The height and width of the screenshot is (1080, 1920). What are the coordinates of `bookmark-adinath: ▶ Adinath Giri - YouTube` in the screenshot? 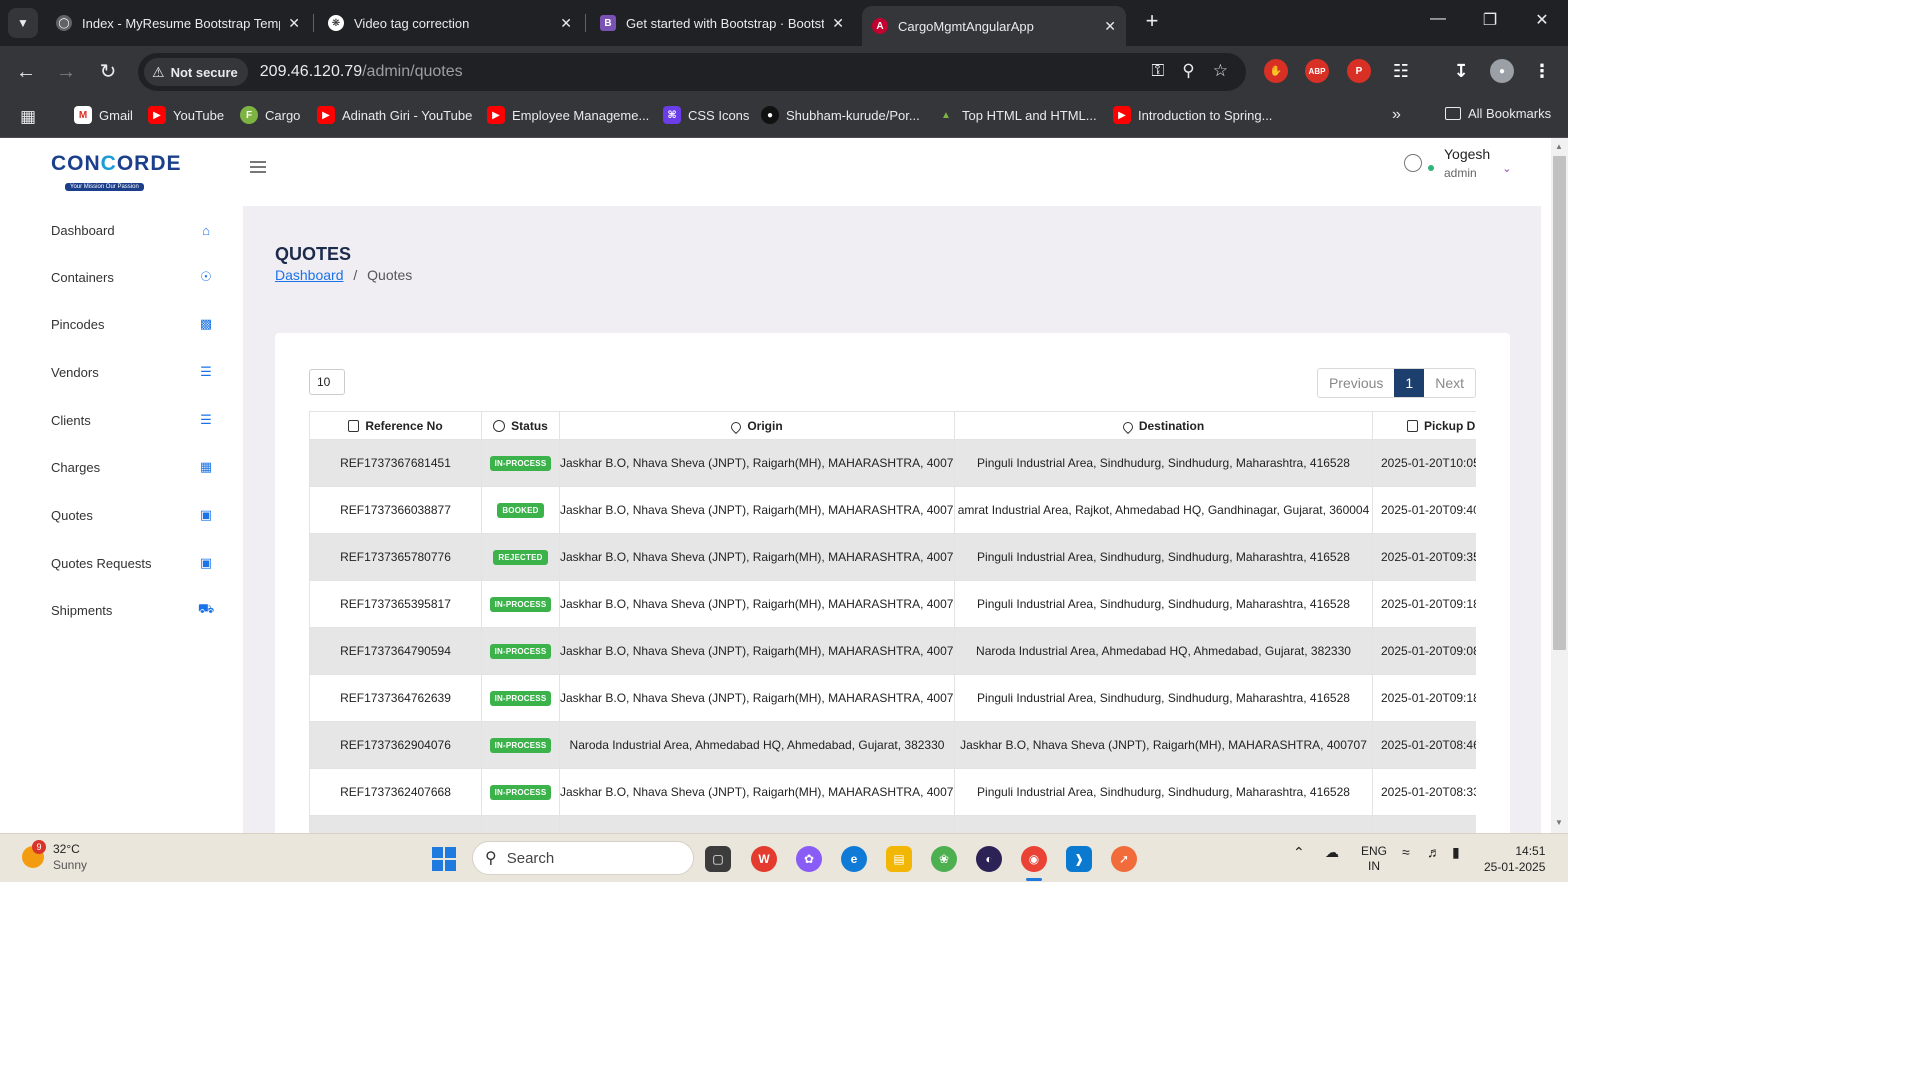 It's located at (394, 115).